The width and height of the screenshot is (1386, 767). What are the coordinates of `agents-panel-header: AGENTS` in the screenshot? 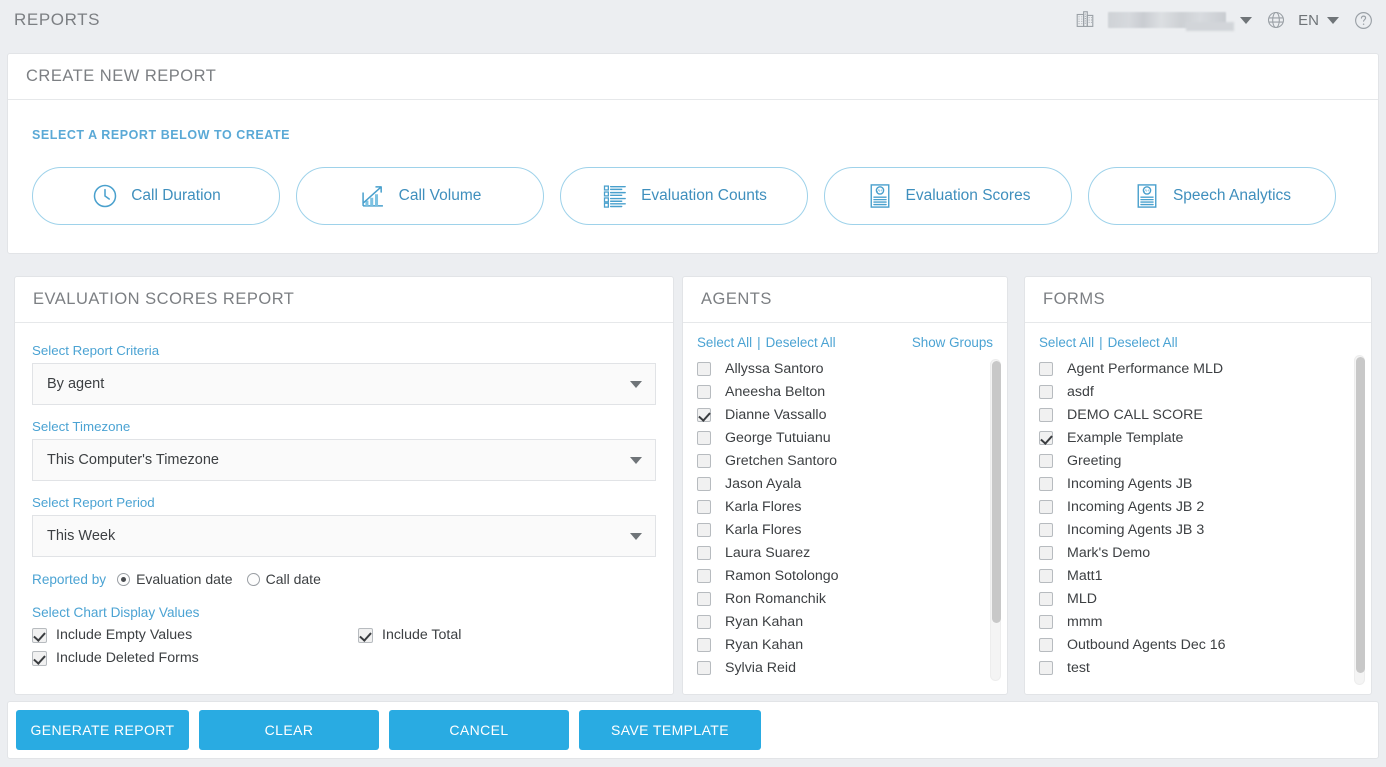 It's located at (845, 300).